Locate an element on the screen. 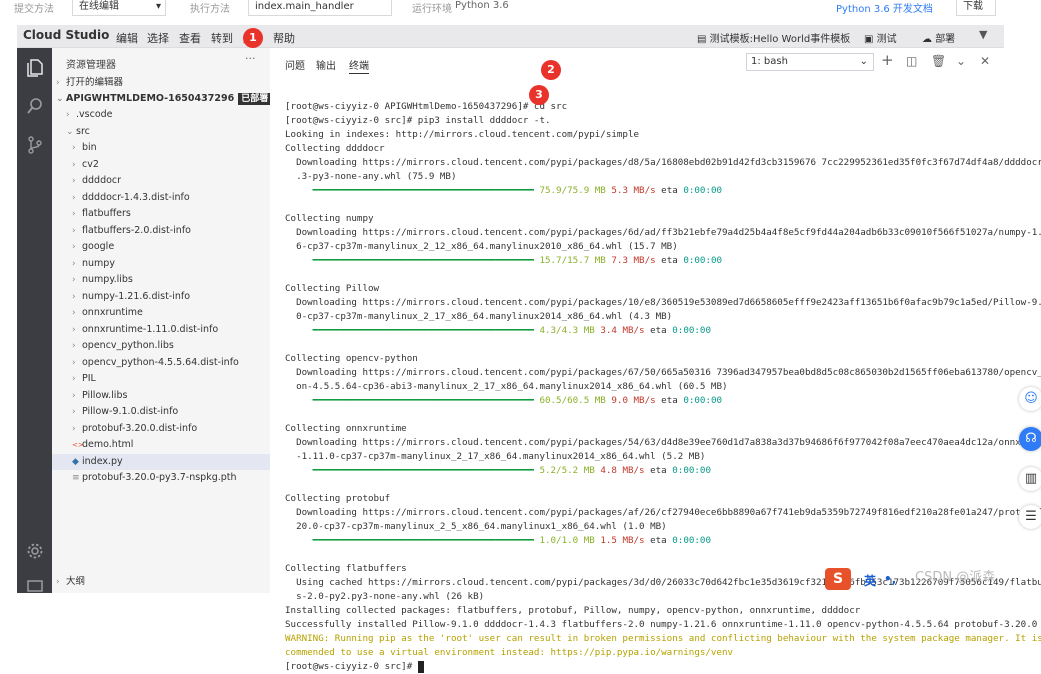 Image resolution: width=1041 pixels, height=674 pixels. terminal-cursor is located at coordinates (420, 666).